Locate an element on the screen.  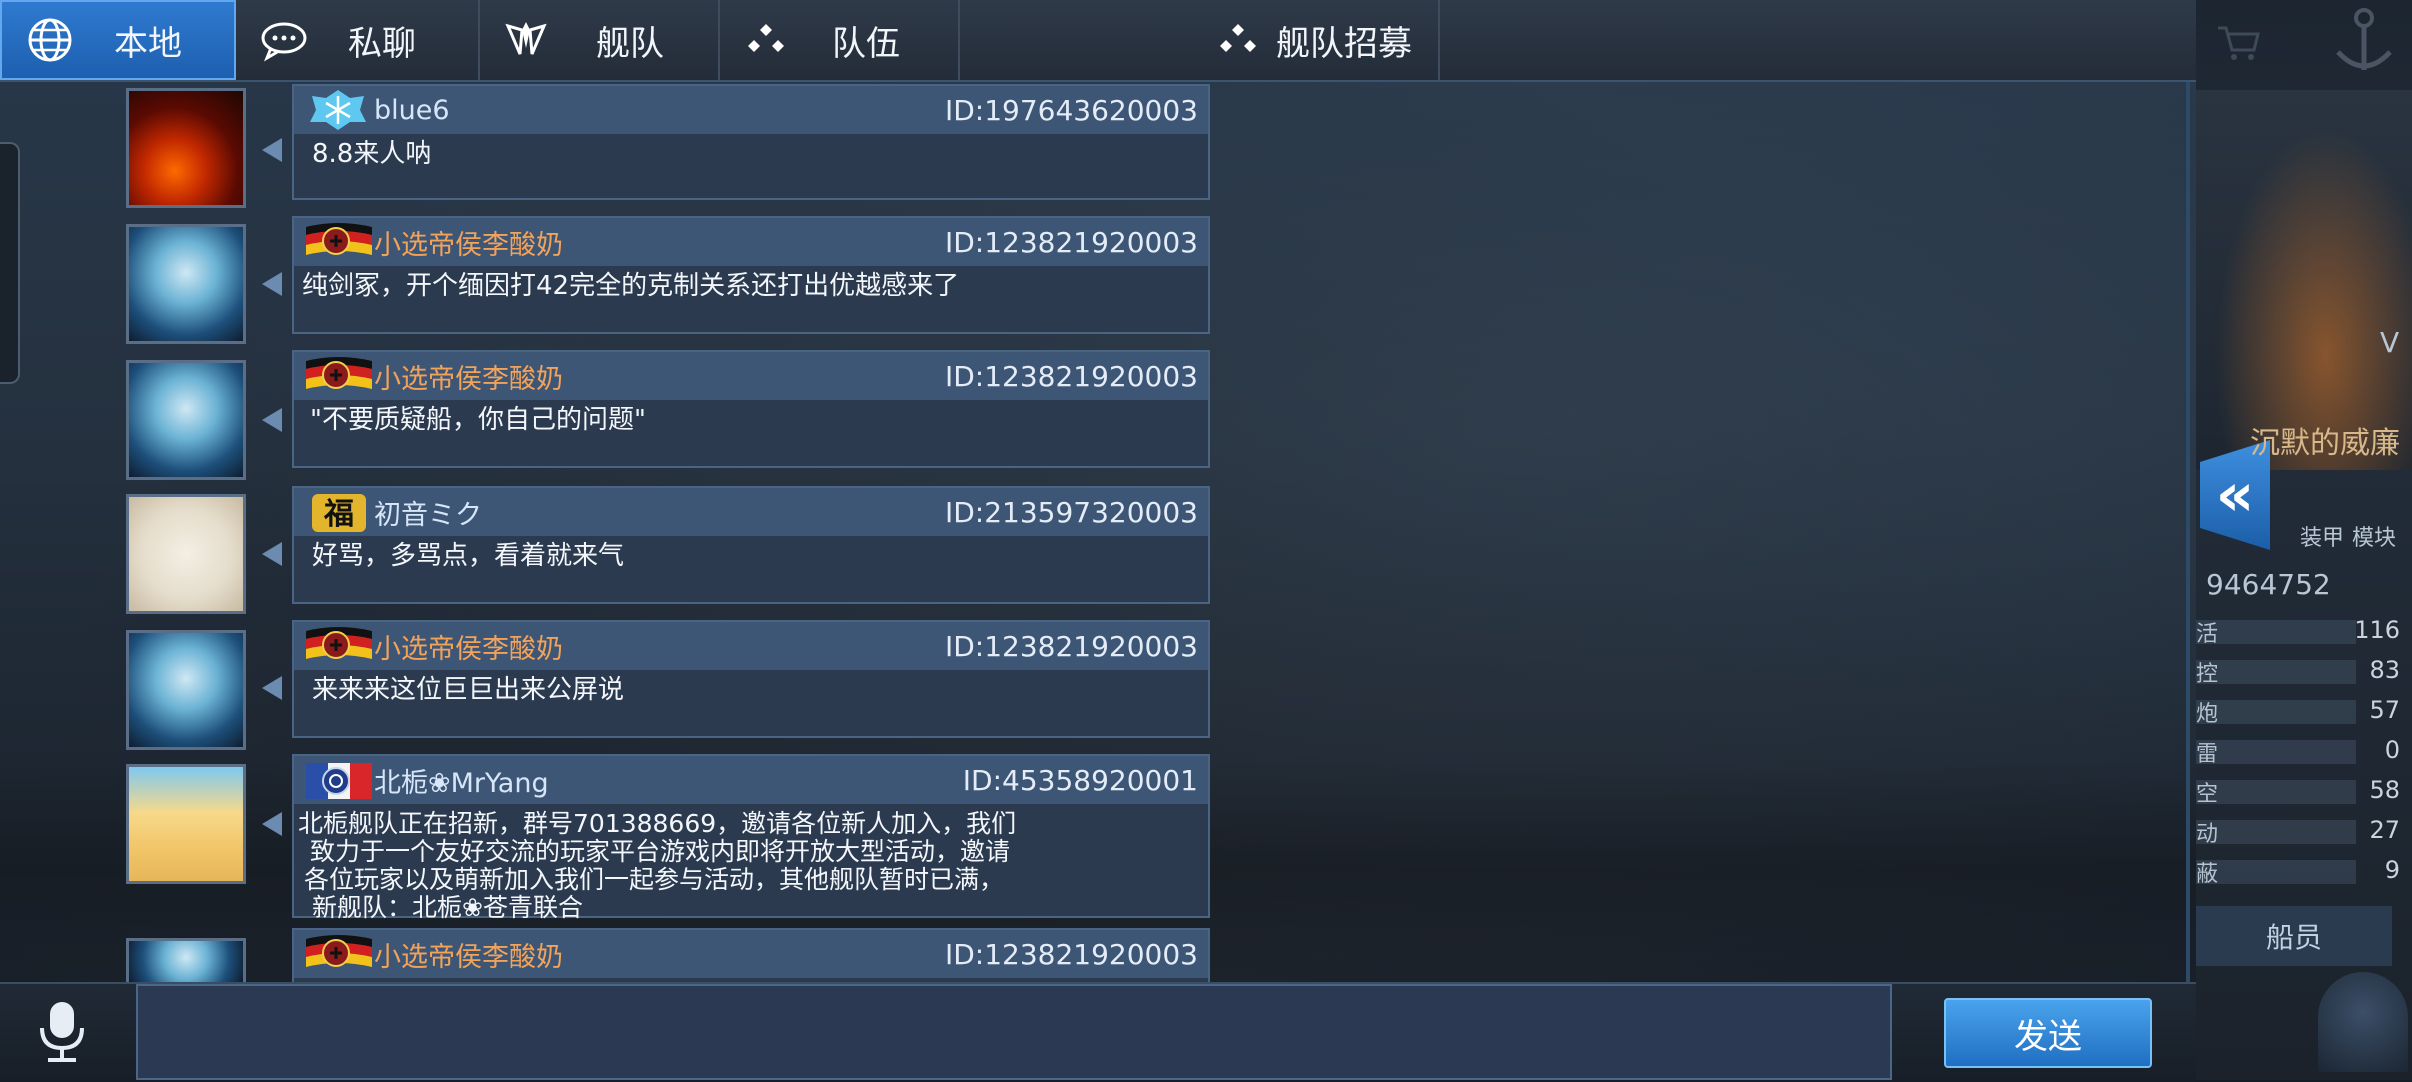
tab-label: 舰队招募 is located at coordinates (1344, 43).